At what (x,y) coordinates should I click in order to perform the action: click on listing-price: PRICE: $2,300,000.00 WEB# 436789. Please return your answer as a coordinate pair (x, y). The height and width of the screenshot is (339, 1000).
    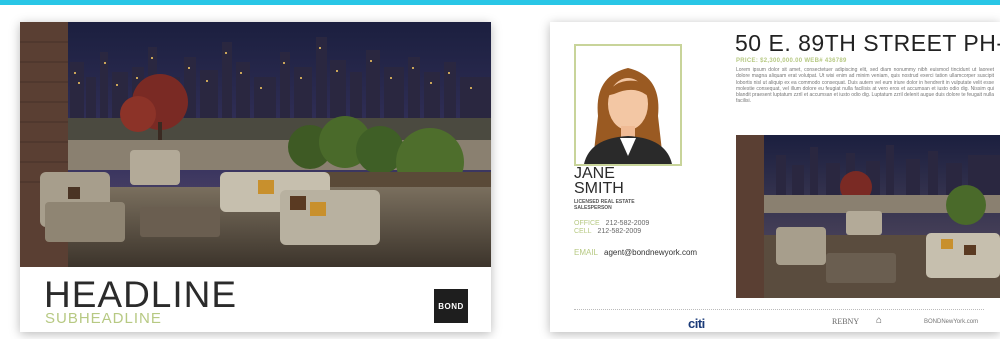
    Looking at the image, I should click on (791, 61).